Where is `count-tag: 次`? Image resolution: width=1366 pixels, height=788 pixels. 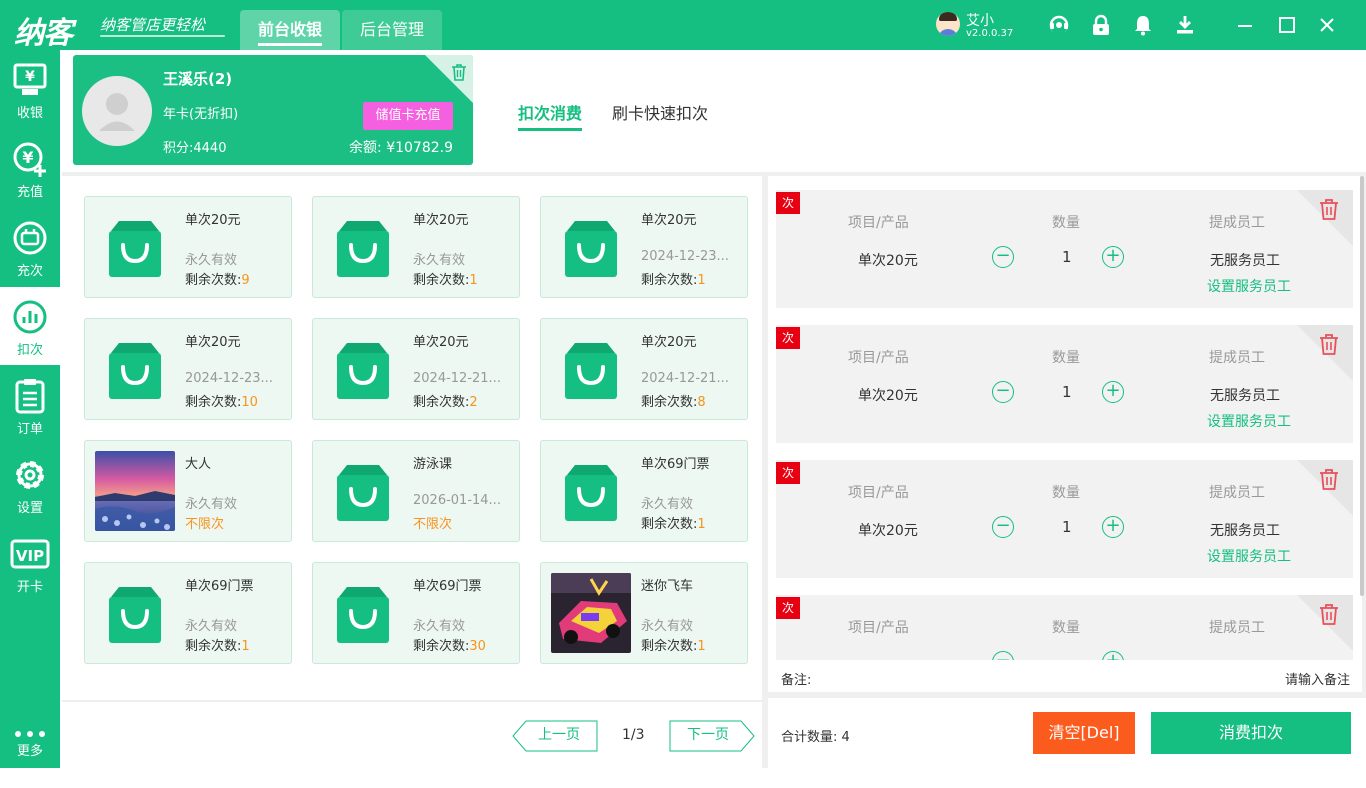 count-tag: 次 is located at coordinates (788, 338).